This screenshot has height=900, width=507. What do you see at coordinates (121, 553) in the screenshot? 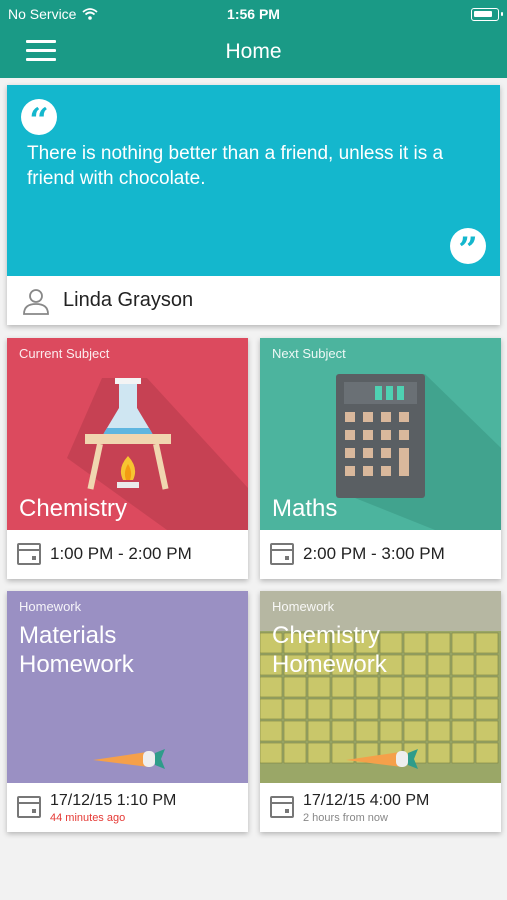
I see `card-time: 1:00 PM - 2:00 PM` at bounding box center [121, 553].